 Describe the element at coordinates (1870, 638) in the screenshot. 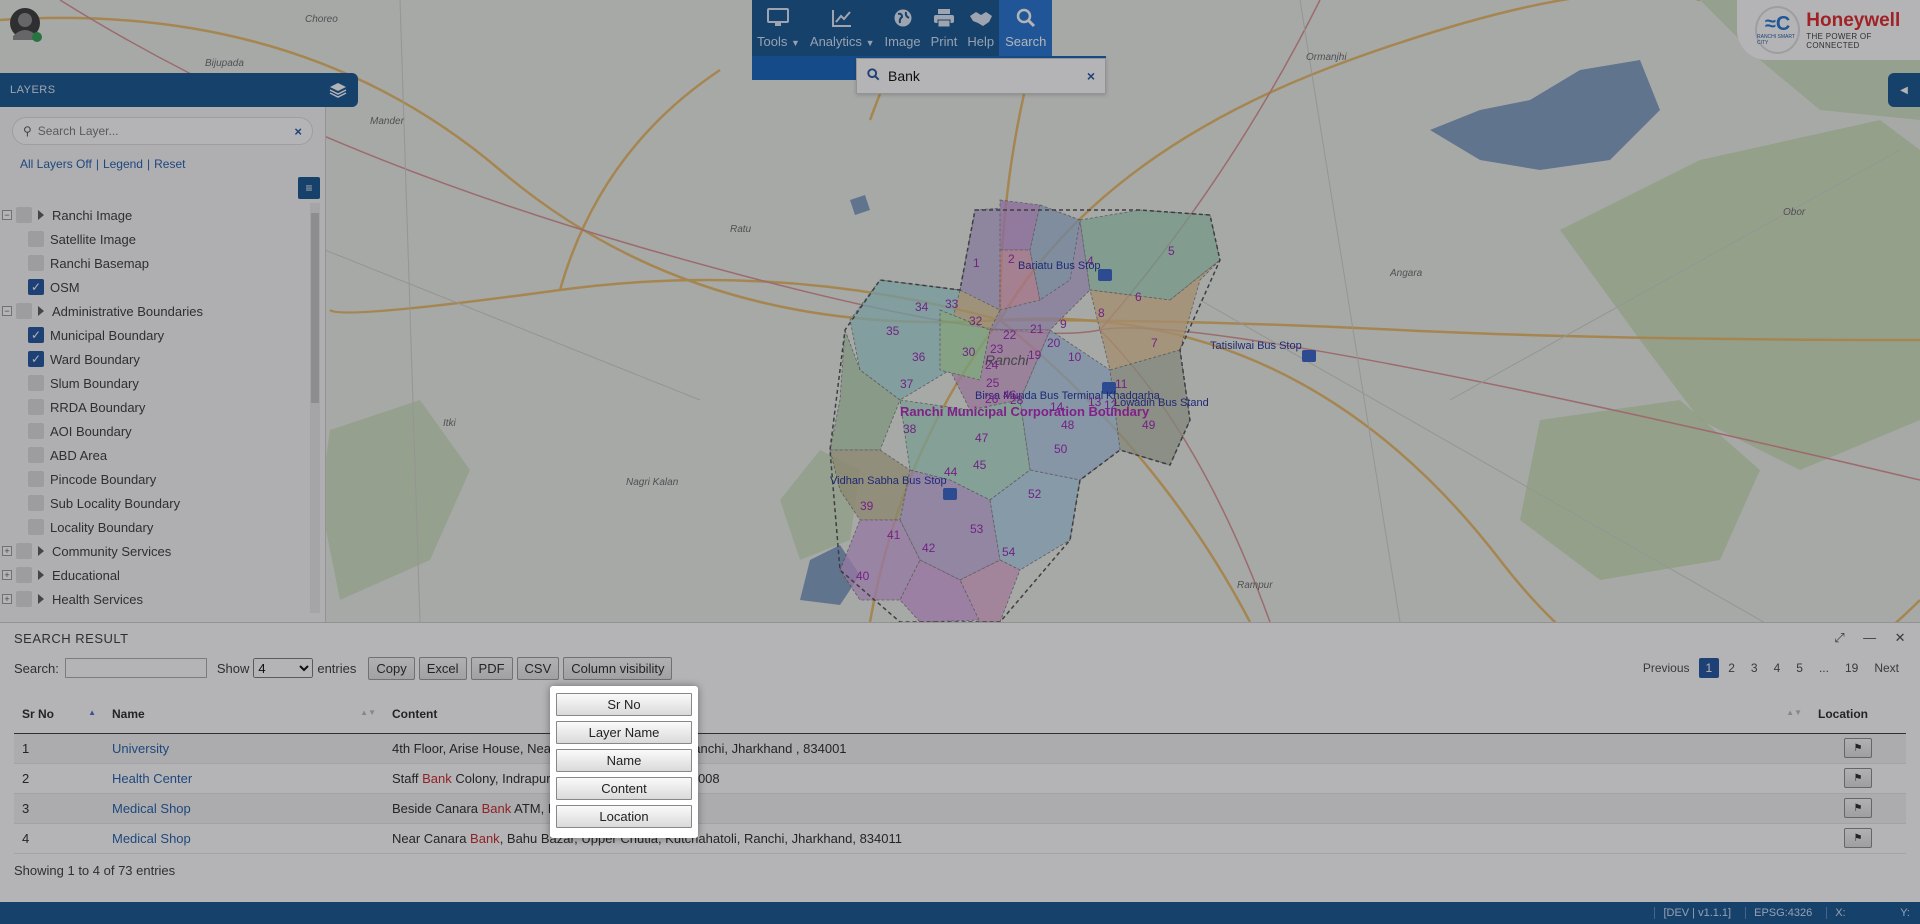

I see `minimize-icon: —` at that location.